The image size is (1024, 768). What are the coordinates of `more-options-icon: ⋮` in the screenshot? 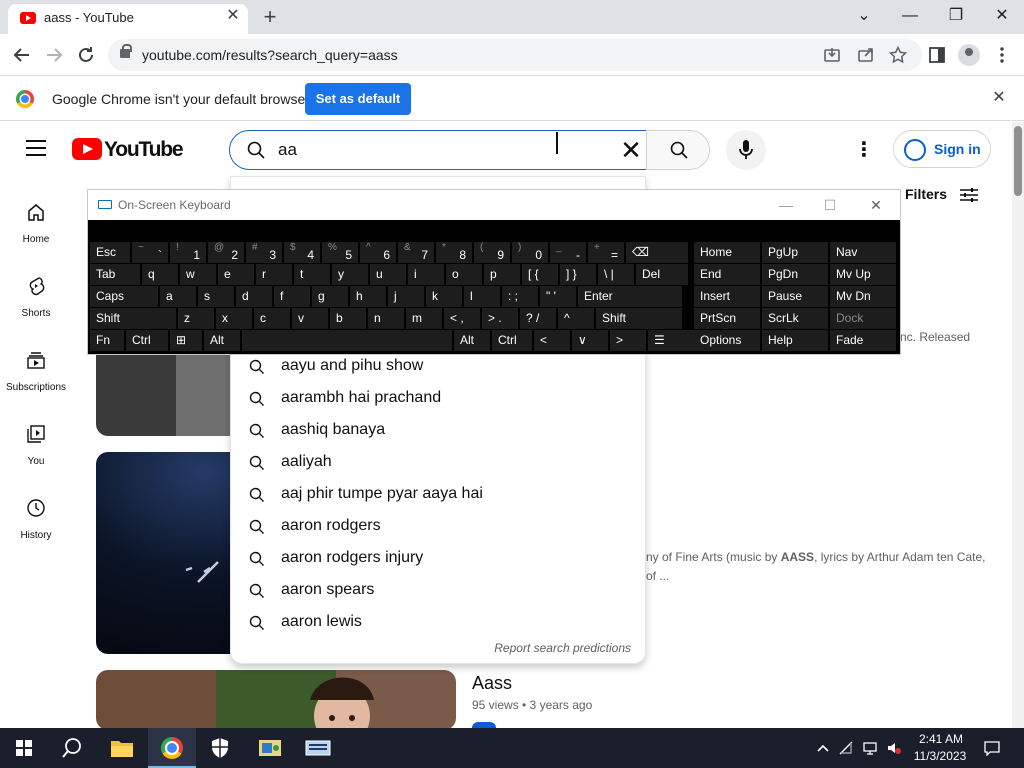 It's located at (864, 150).